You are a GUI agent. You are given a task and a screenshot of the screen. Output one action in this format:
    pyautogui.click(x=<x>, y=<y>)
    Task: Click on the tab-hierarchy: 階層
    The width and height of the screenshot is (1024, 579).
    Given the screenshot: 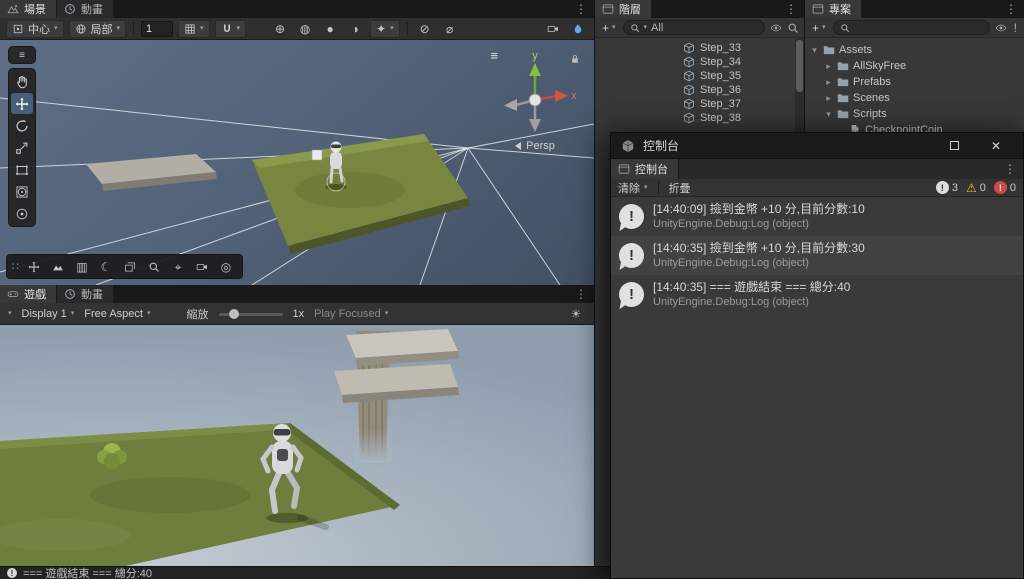 What is the action you would take?
    pyautogui.click(x=623, y=9)
    